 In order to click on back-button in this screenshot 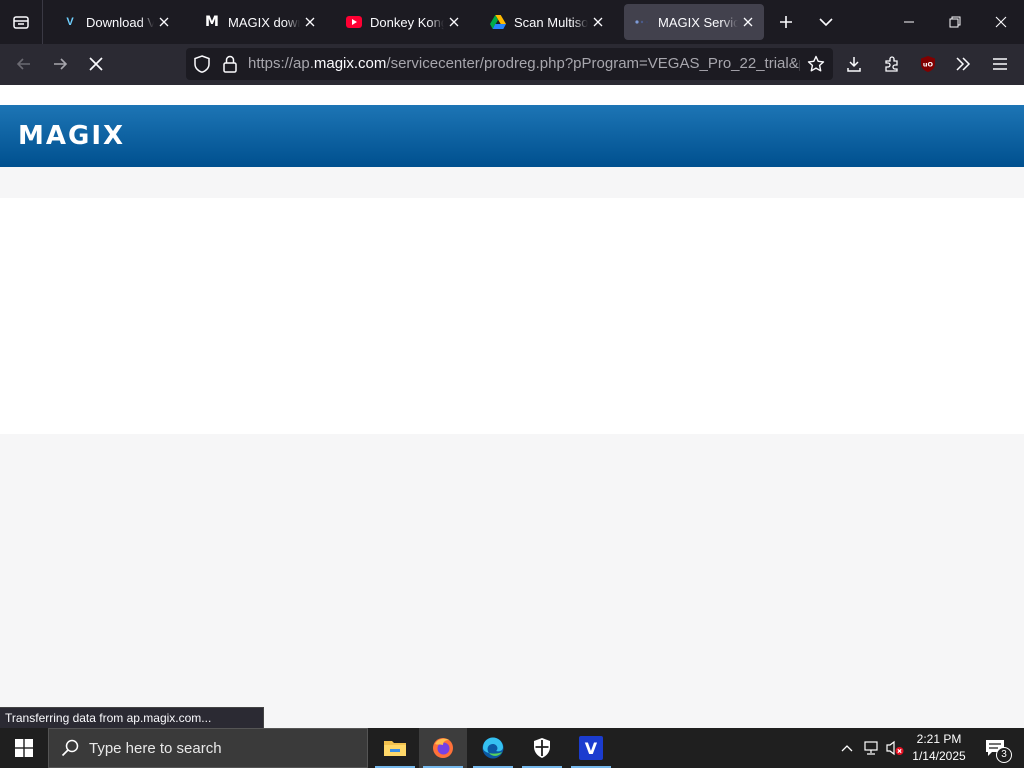, I will do `click(24, 64)`.